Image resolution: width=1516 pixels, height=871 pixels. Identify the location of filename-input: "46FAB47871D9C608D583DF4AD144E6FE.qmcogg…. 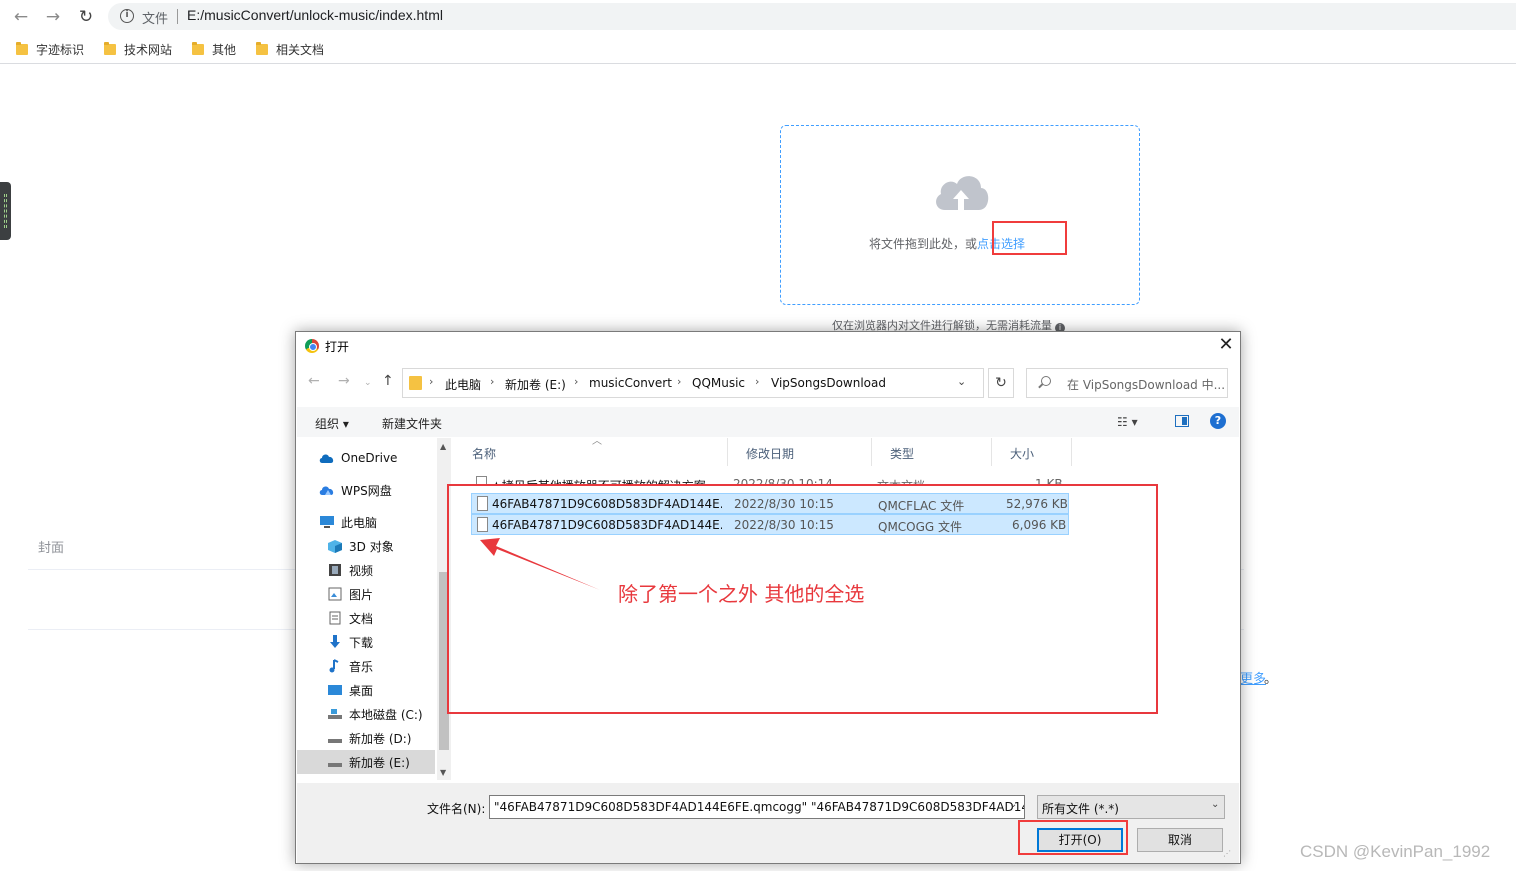
(757, 807).